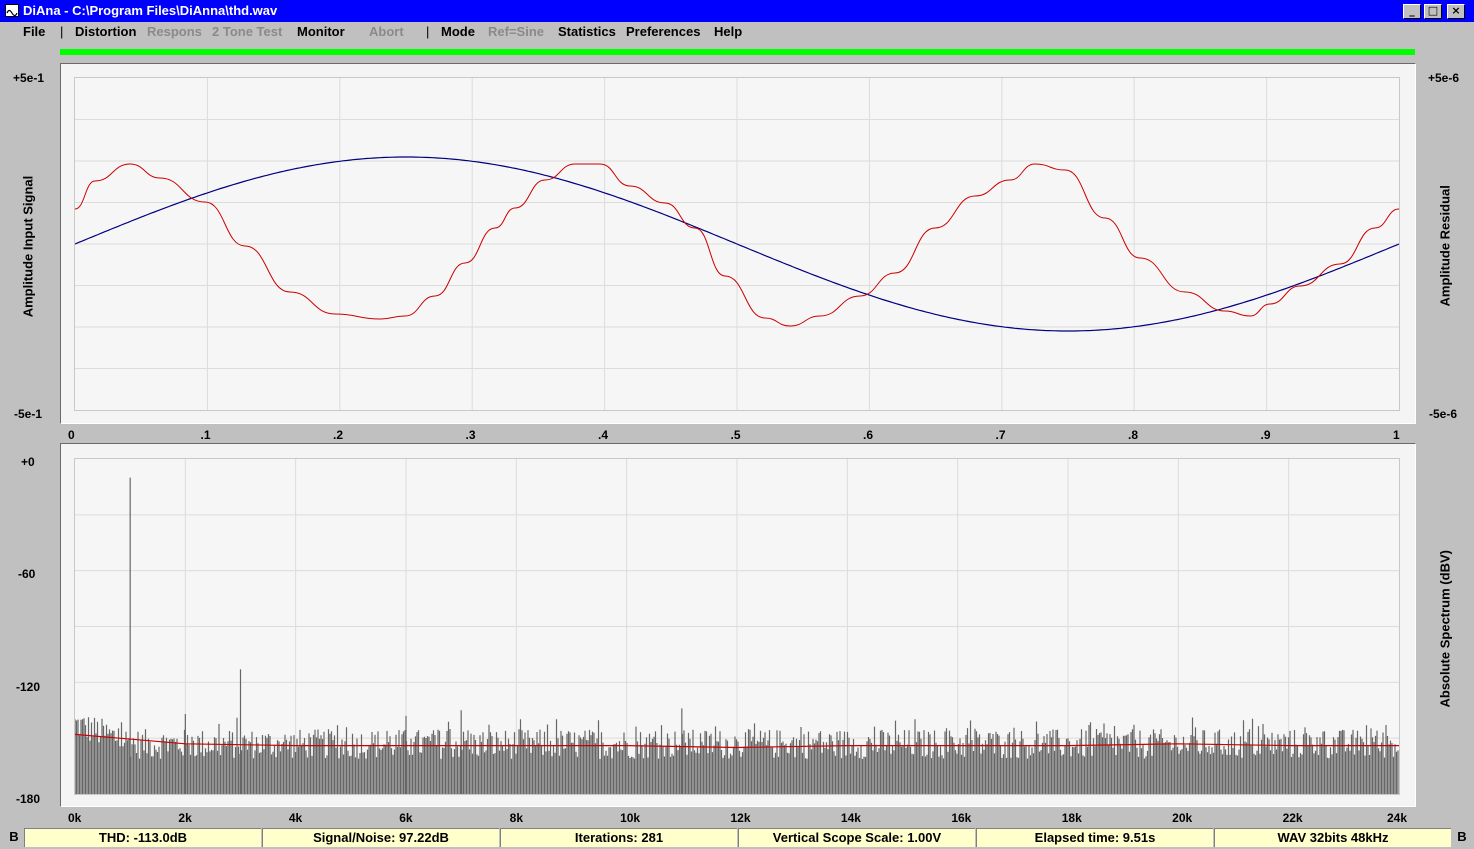 The height and width of the screenshot is (849, 1474). I want to click on menu-preferences: Preferences, so click(663, 31).